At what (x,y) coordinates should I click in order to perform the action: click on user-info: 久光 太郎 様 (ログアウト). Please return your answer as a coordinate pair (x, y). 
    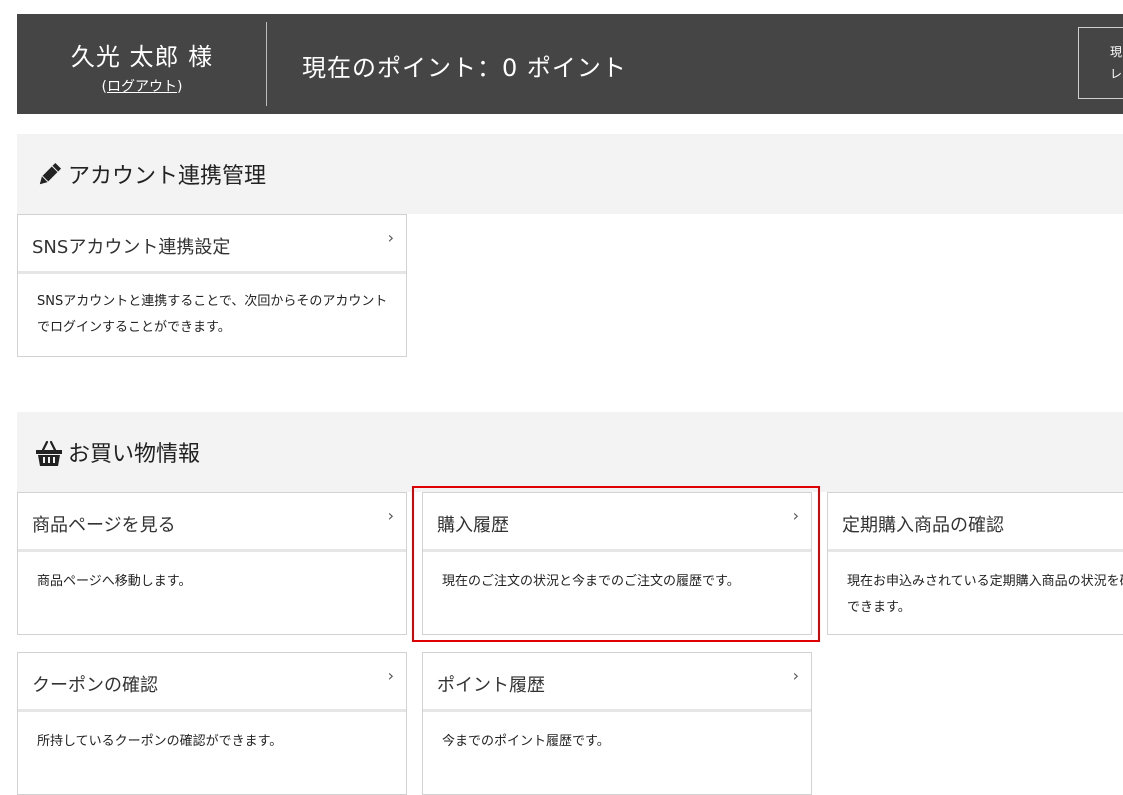
    Looking at the image, I should click on (142, 64).